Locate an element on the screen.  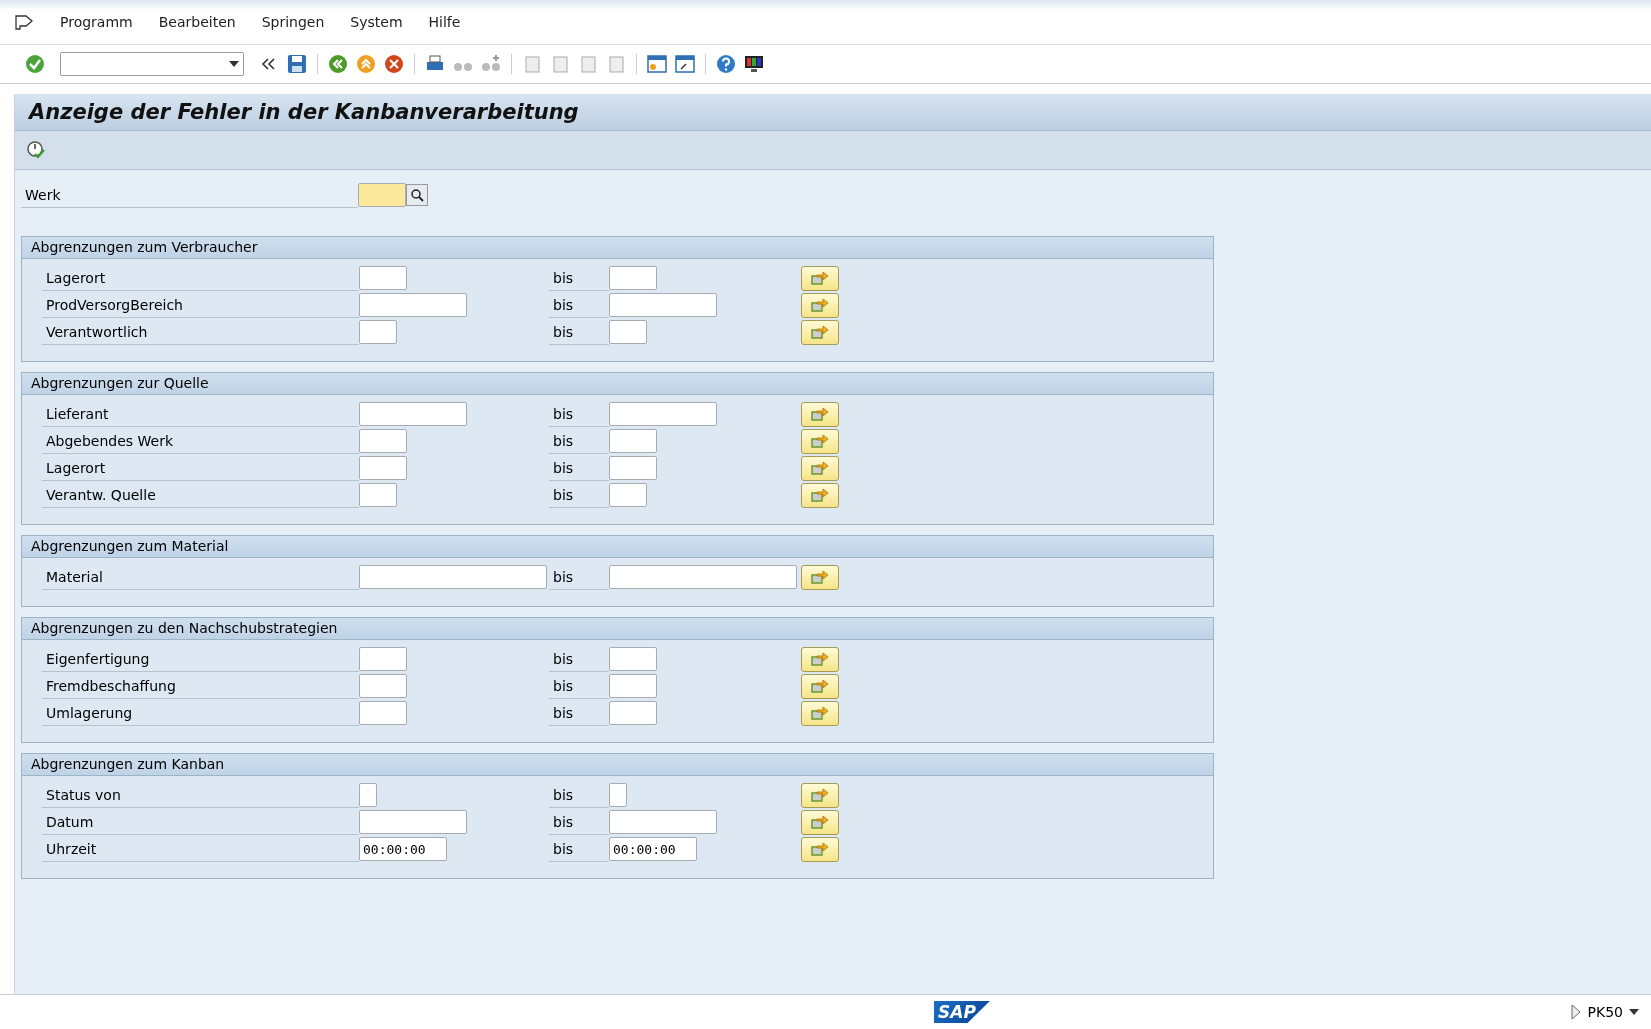
search-button is located at coordinates (417, 195).